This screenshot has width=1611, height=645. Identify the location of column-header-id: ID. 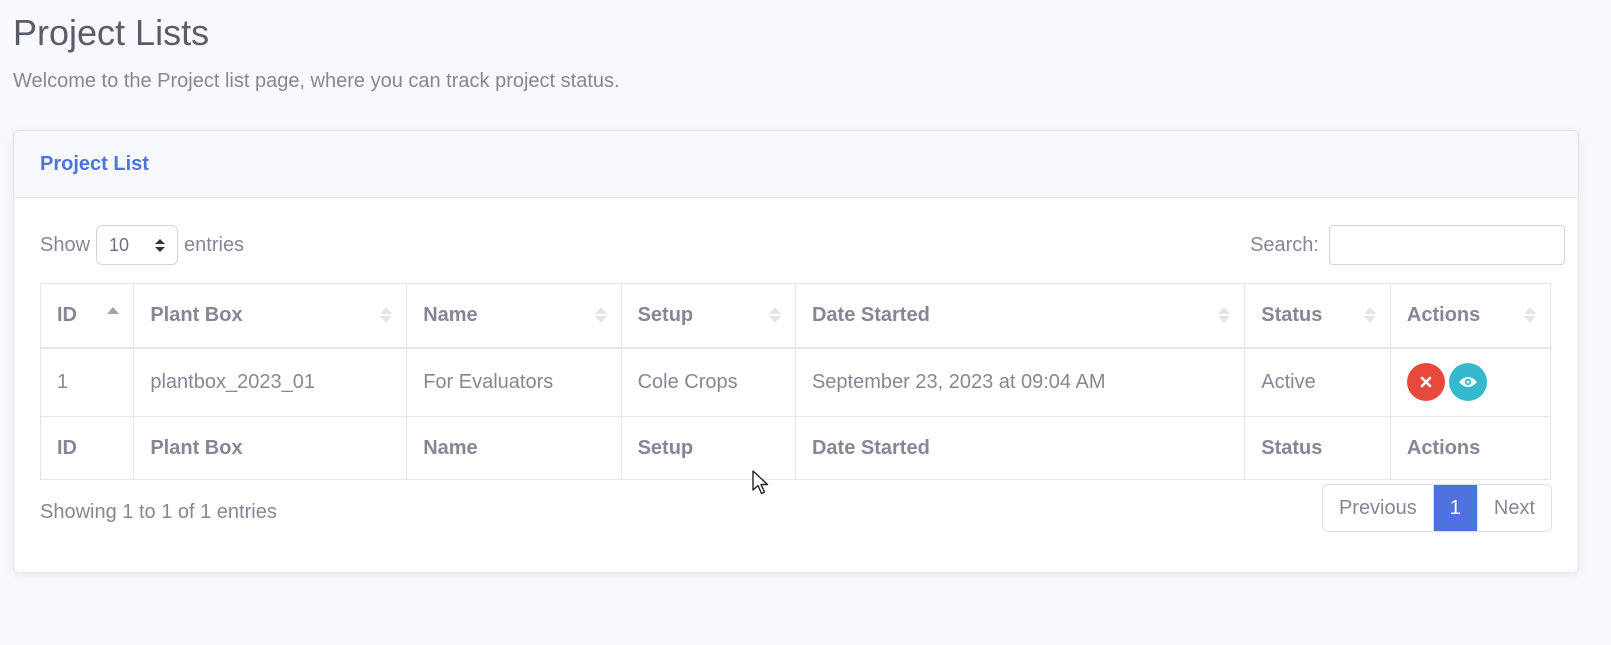
(87, 316).